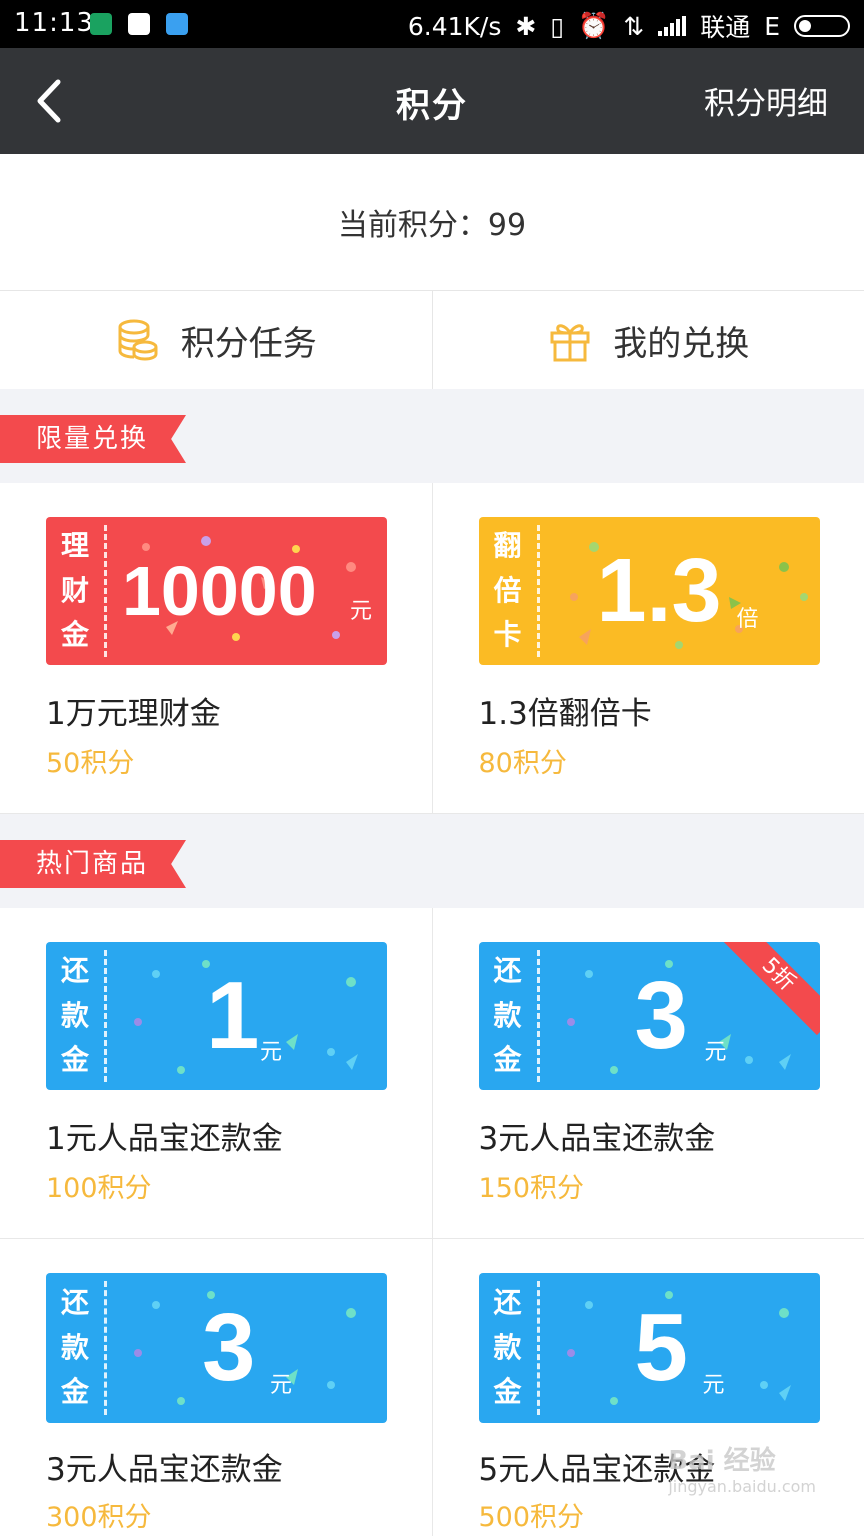 Image resolution: width=864 pixels, height=1536 pixels. Describe the element at coordinates (454, 26) in the screenshot. I see `network-speed: 6.41K/s` at that location.